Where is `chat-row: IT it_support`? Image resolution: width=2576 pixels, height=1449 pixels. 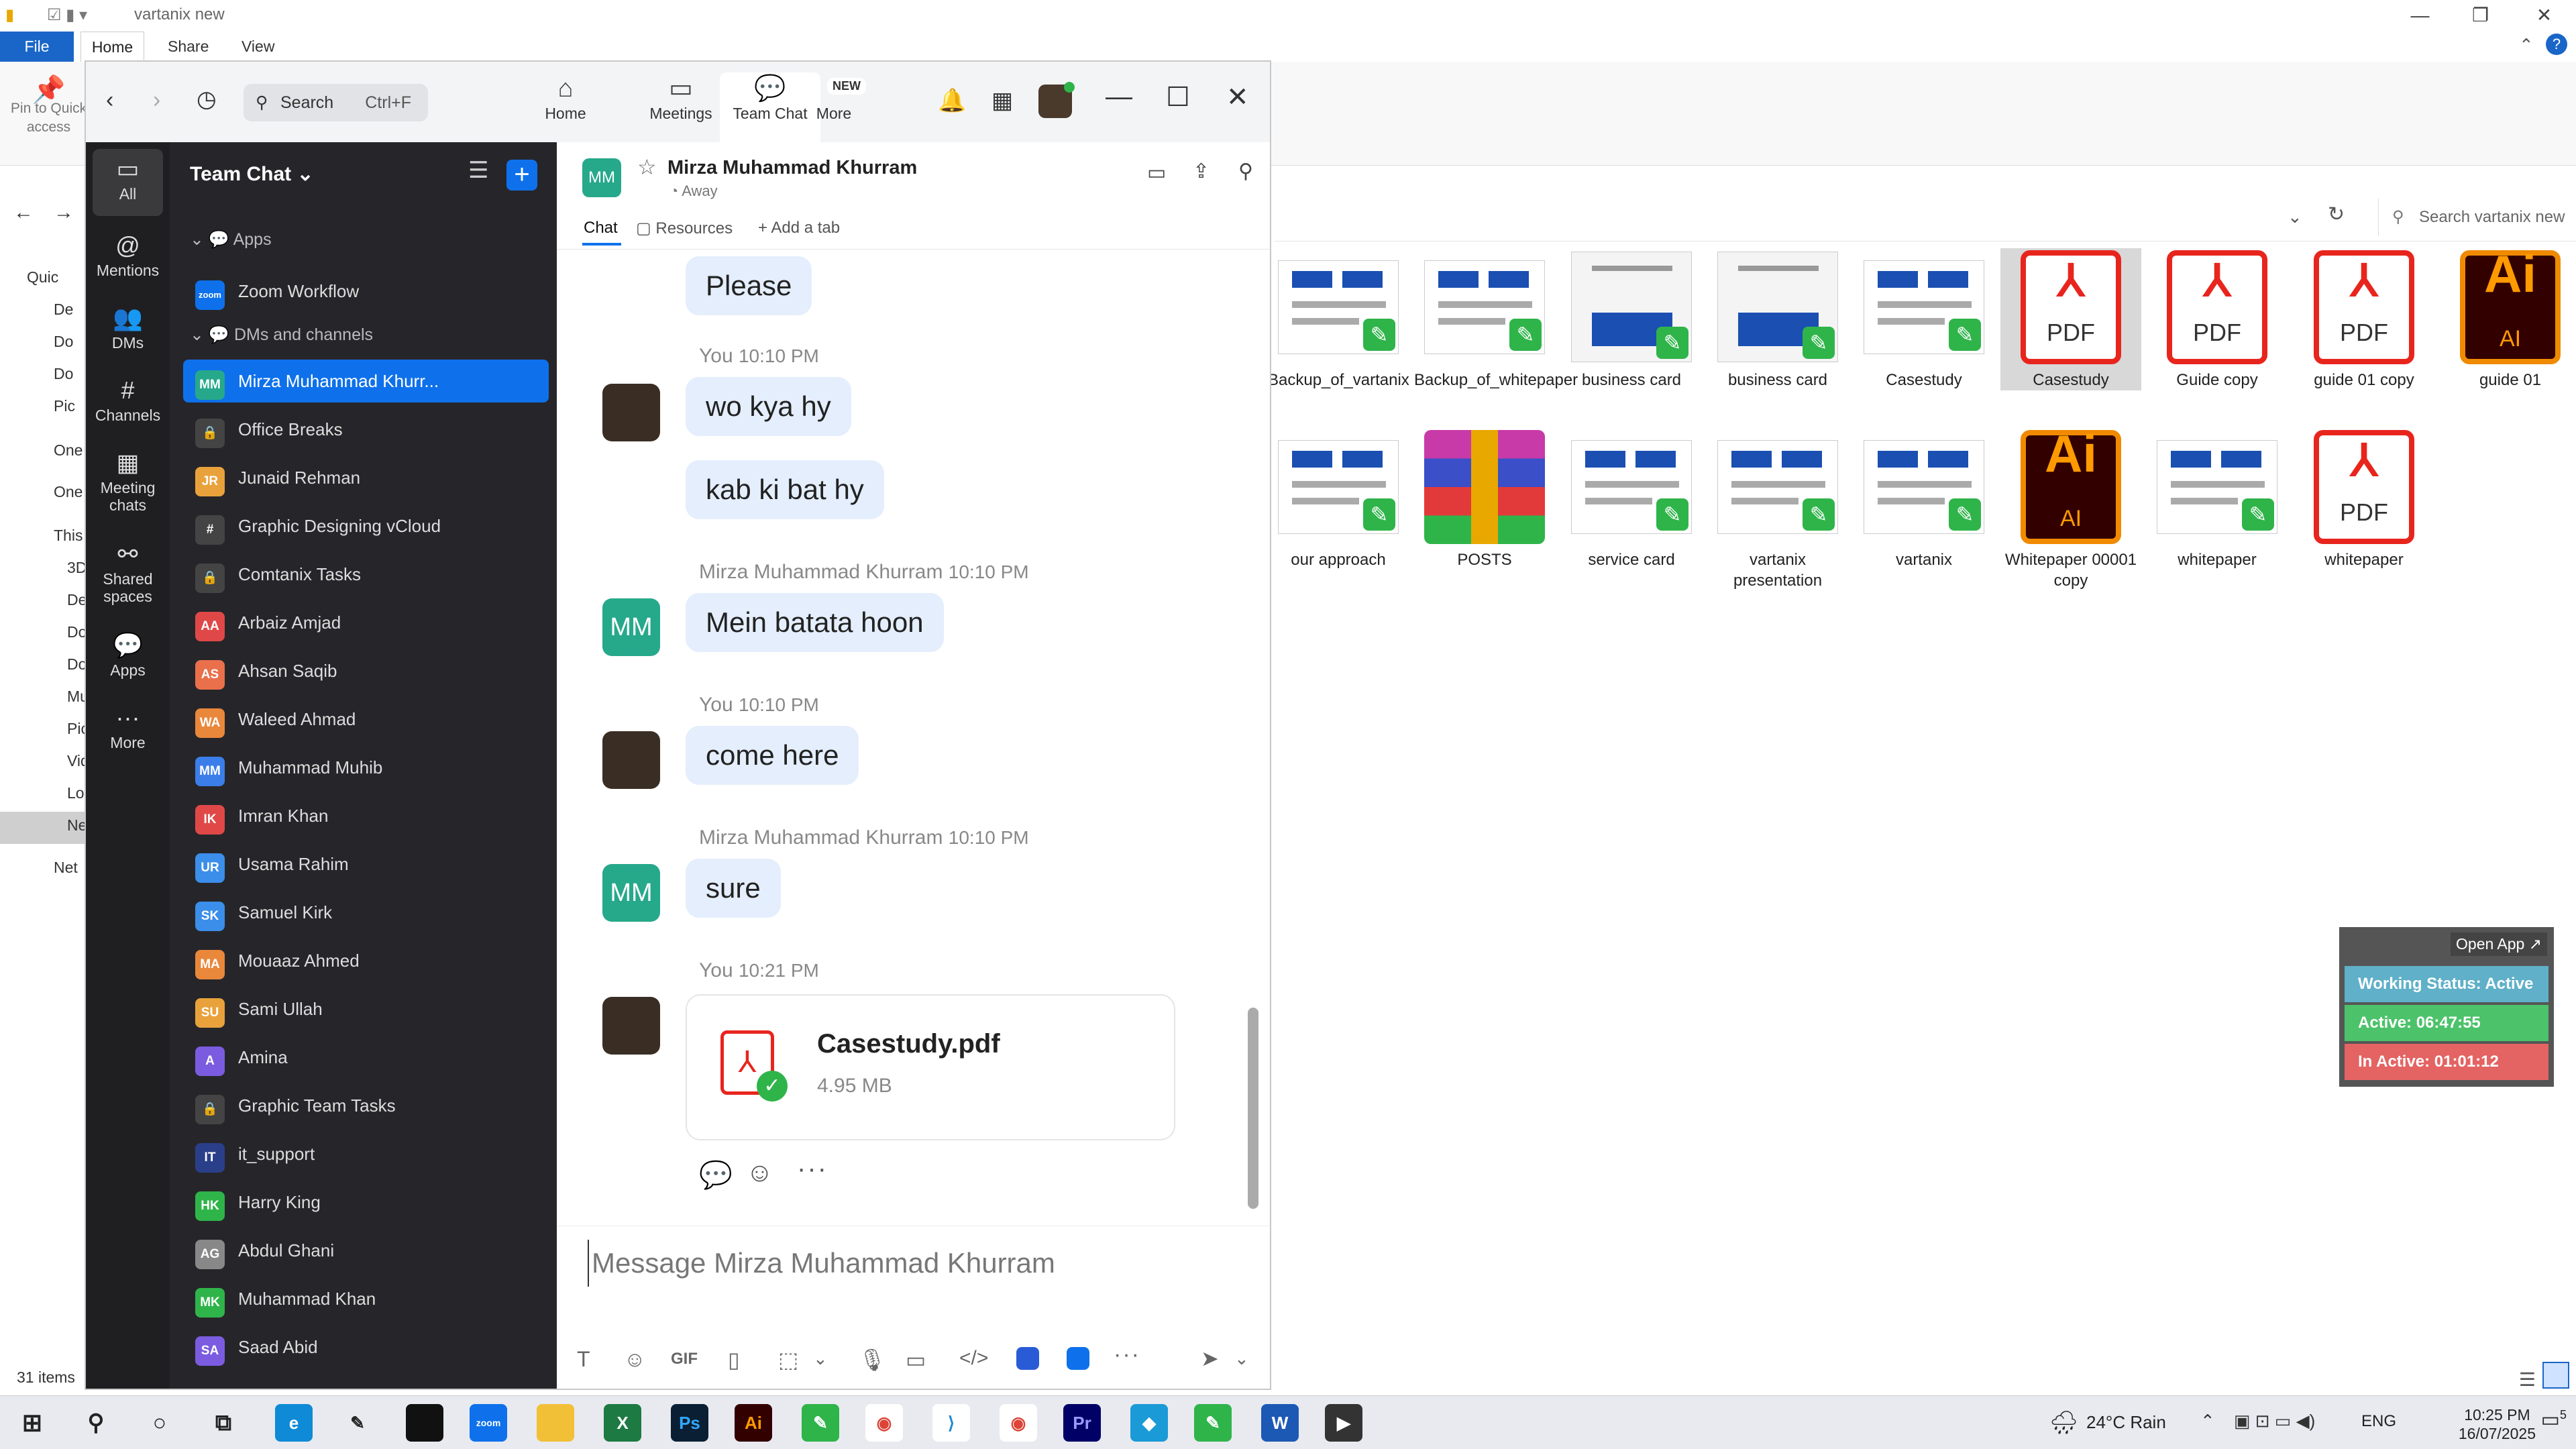
chat-row: IT it_support is located at coordinates (366, 1153).